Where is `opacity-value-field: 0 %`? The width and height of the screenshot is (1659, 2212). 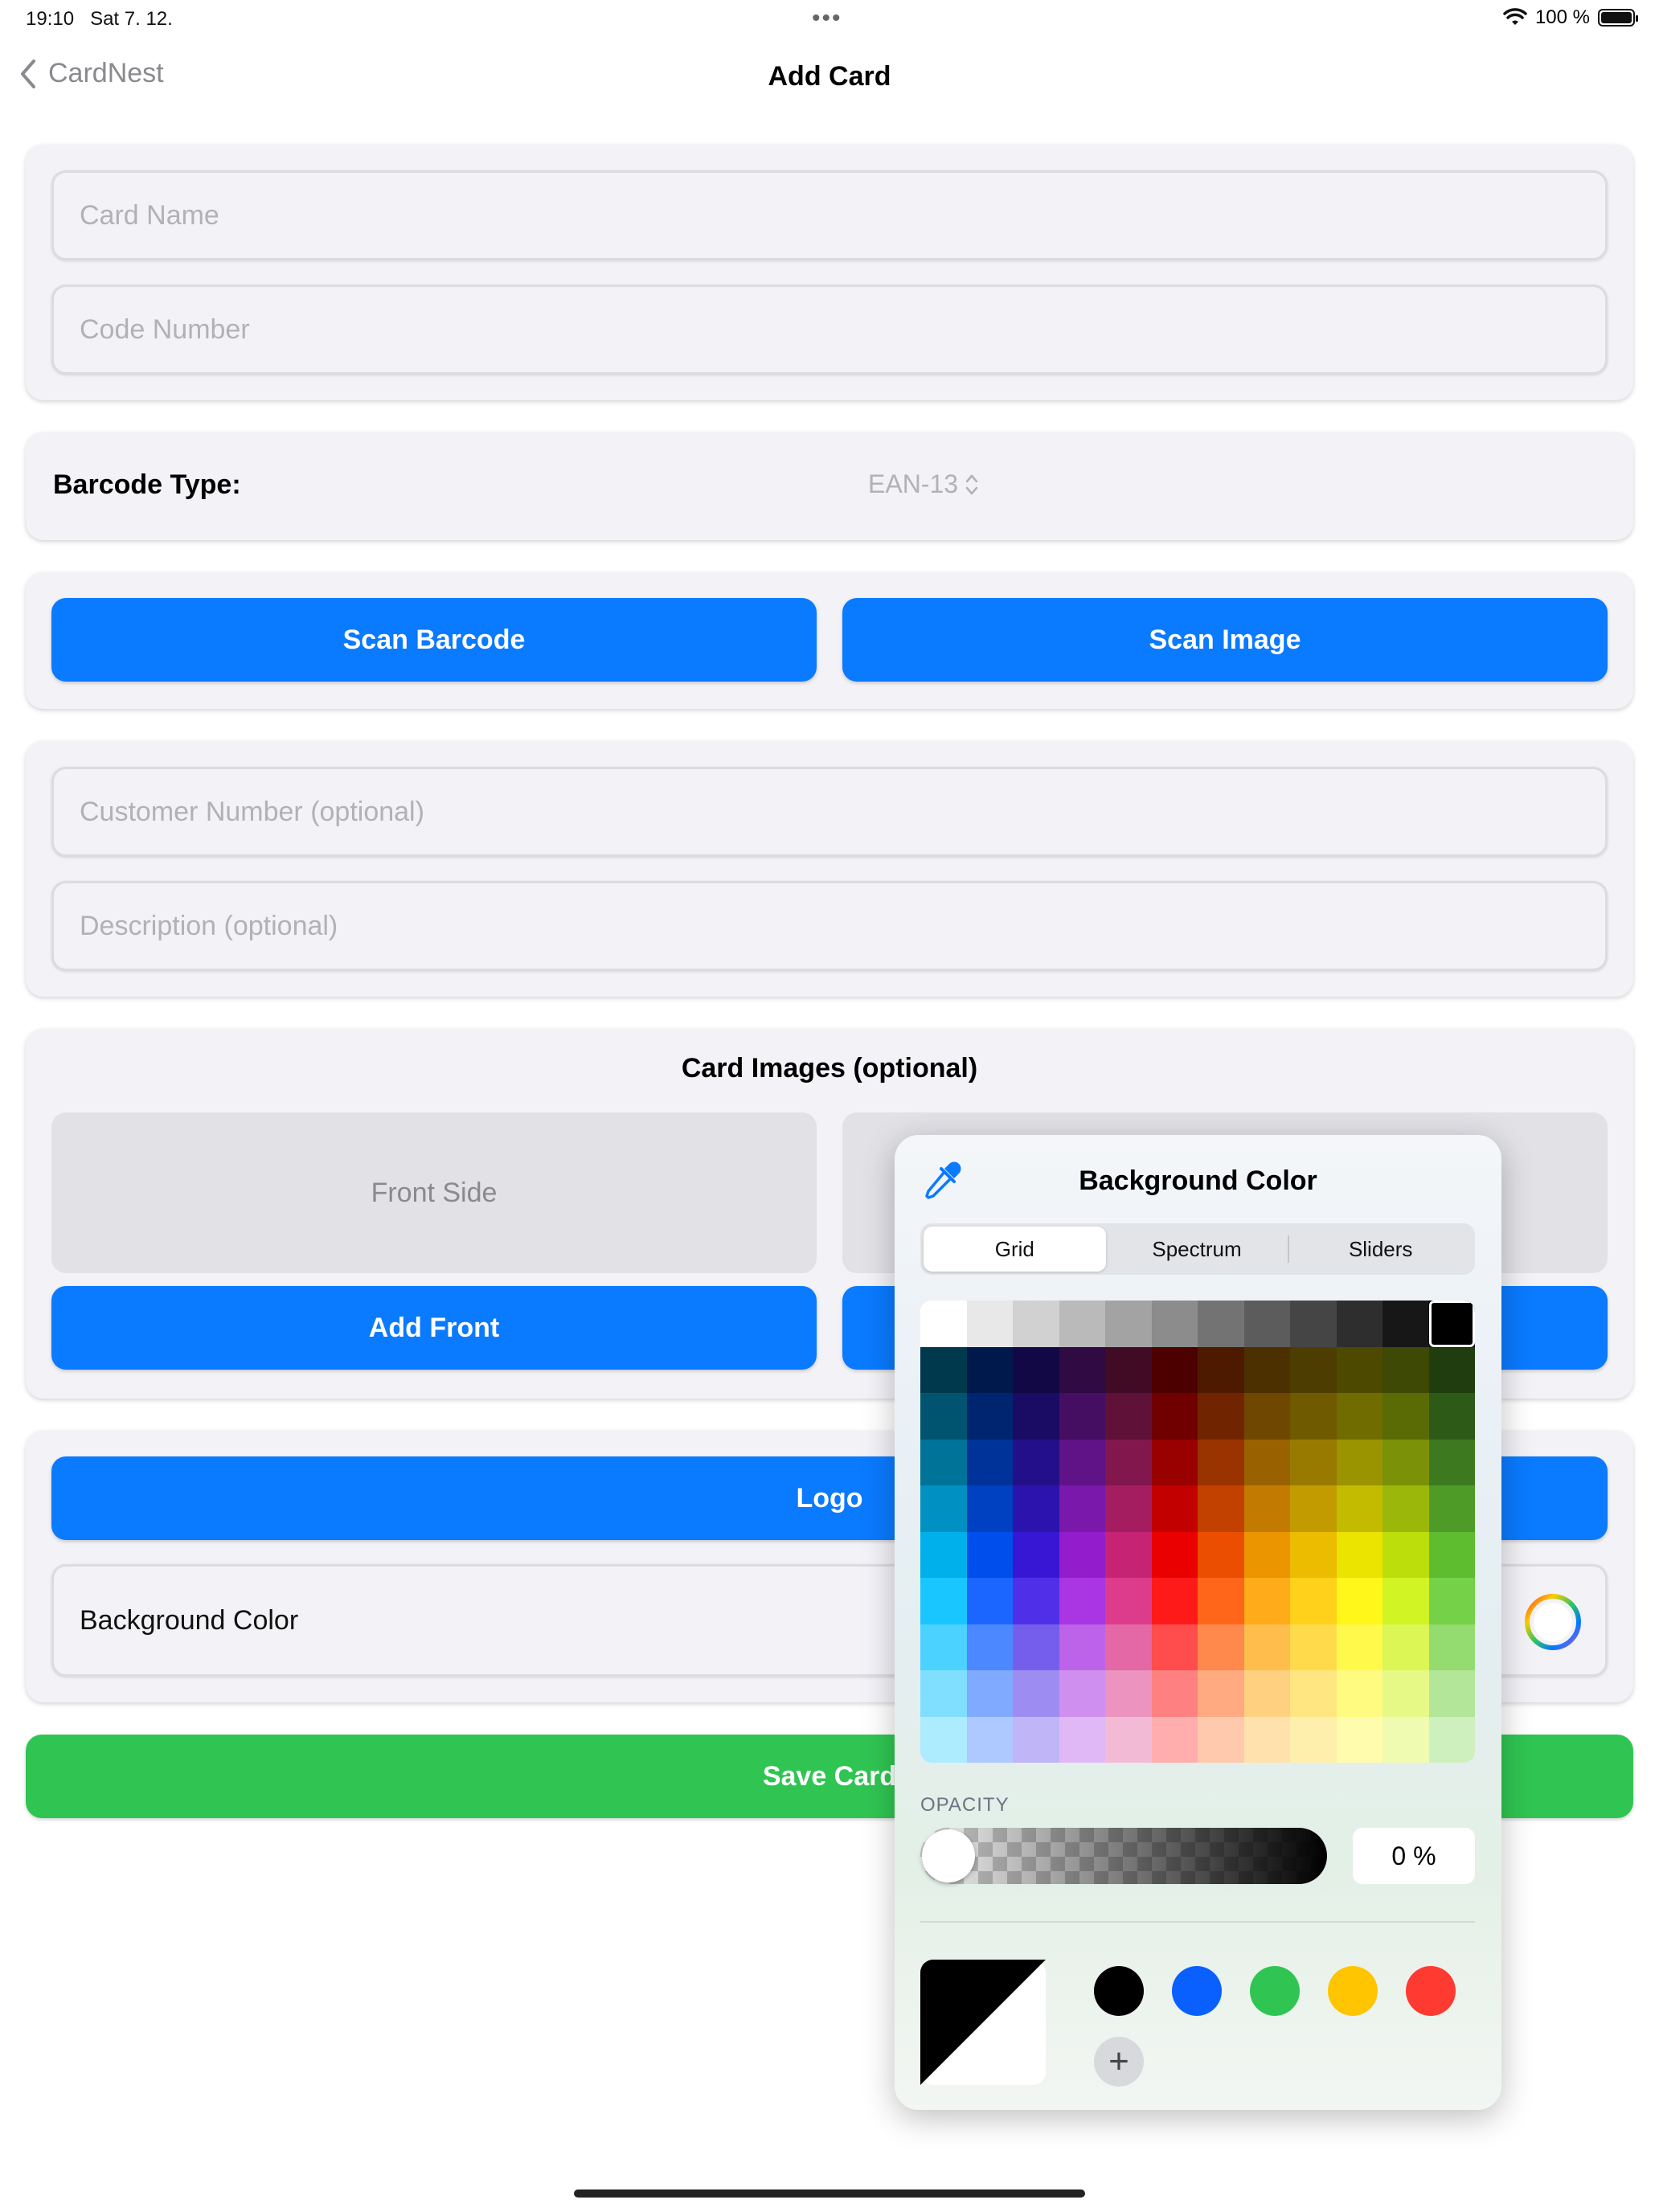
opacity-value-field: 0 % is located at coordinates (1414, 1856).